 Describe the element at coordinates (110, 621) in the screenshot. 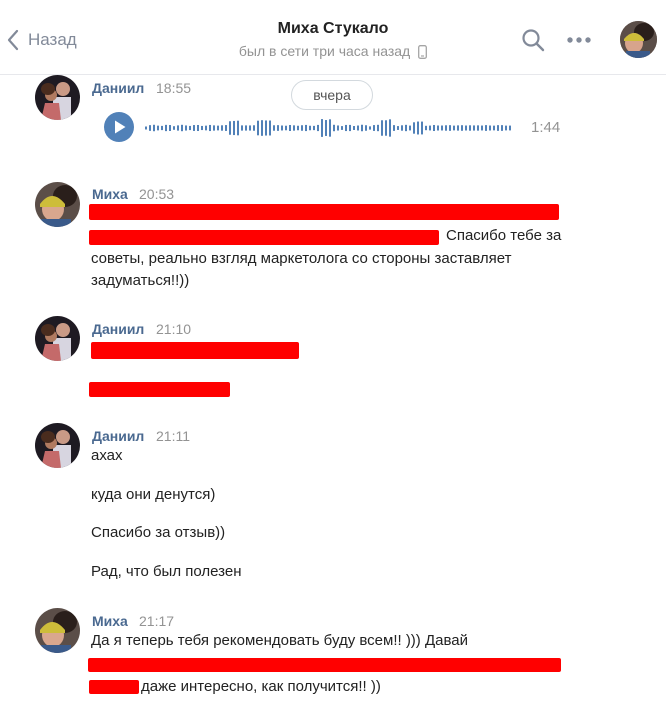

I see `message-author: Миха` at that location.